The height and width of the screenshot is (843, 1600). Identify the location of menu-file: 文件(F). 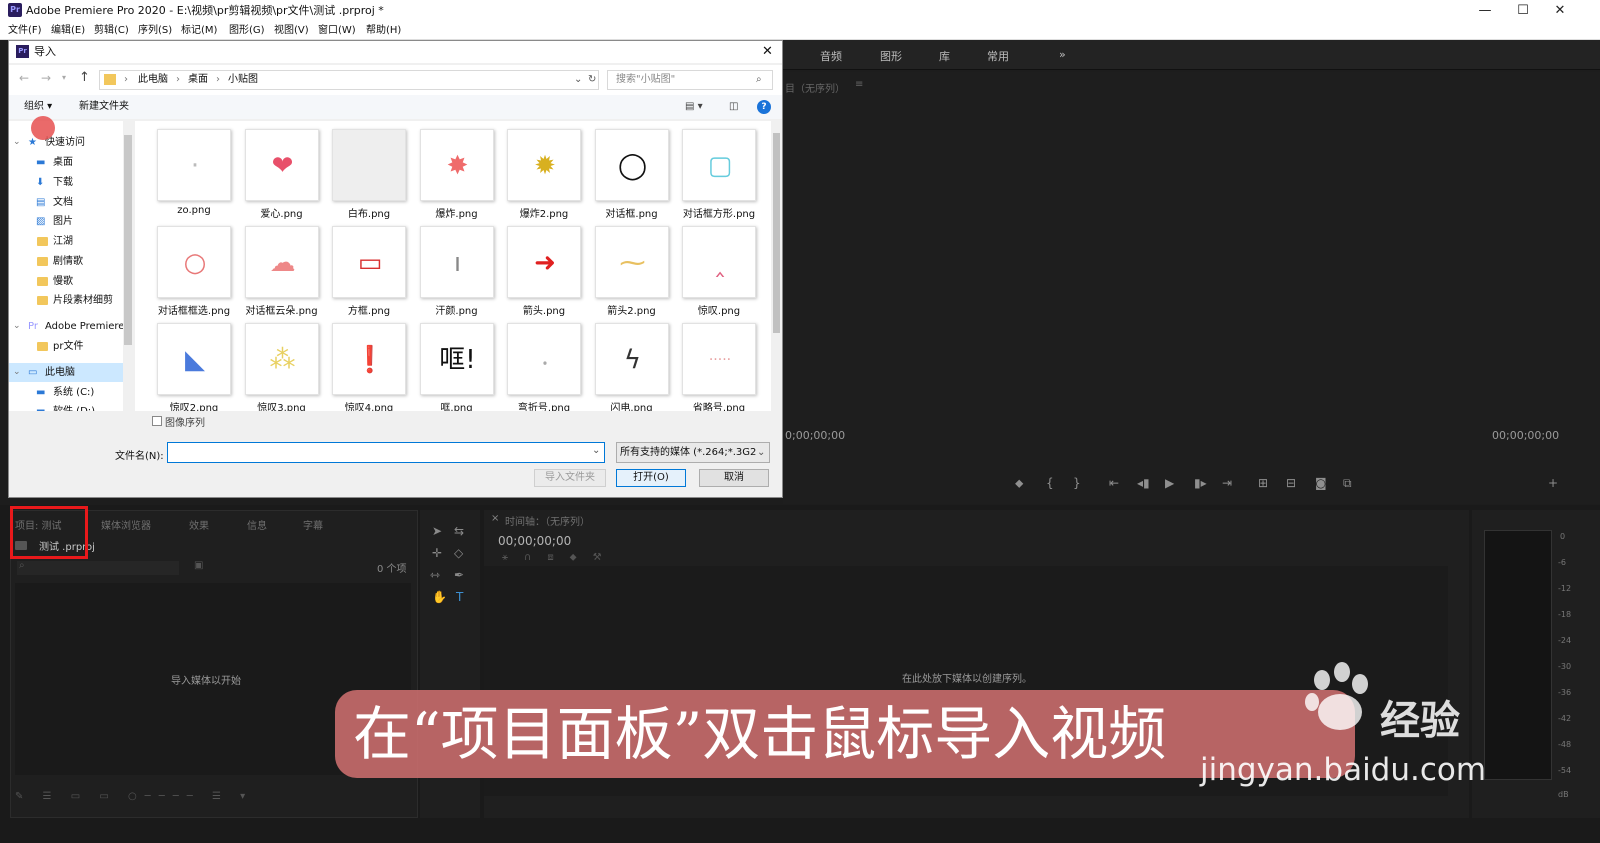
(25, 31).